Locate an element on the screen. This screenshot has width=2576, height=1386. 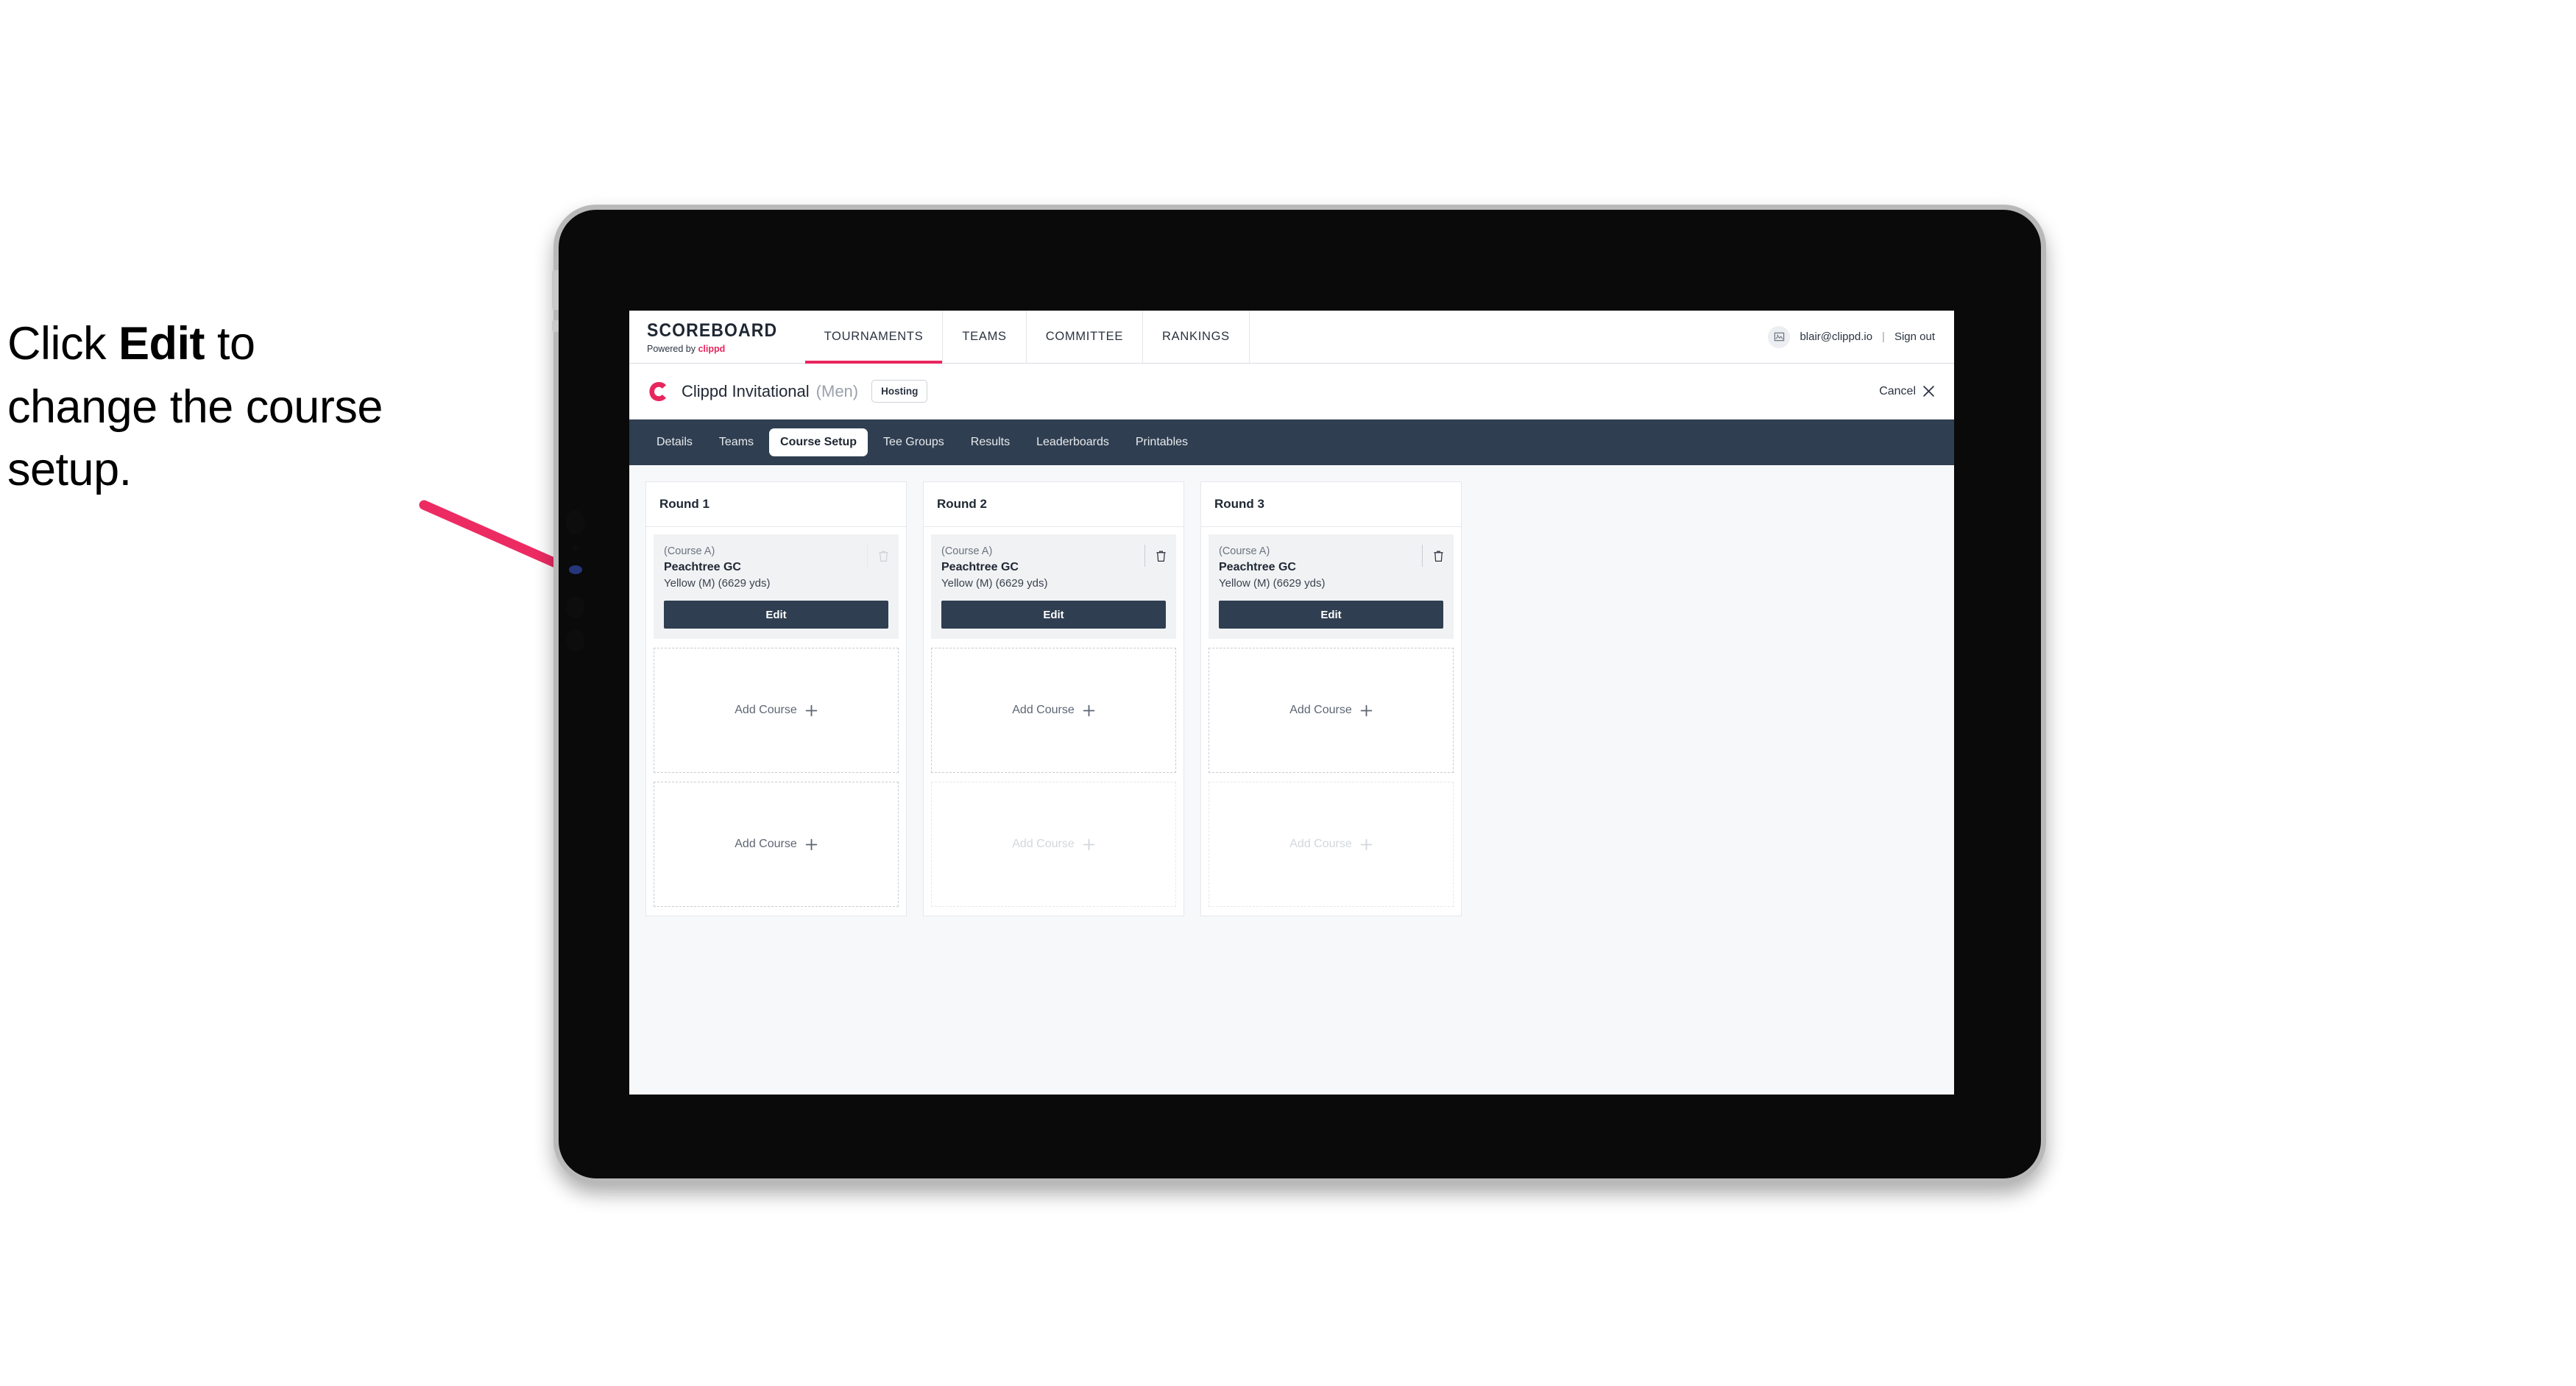
instruction-callout: Click Edit to change the course setup. is located at coordinates (198, 408).